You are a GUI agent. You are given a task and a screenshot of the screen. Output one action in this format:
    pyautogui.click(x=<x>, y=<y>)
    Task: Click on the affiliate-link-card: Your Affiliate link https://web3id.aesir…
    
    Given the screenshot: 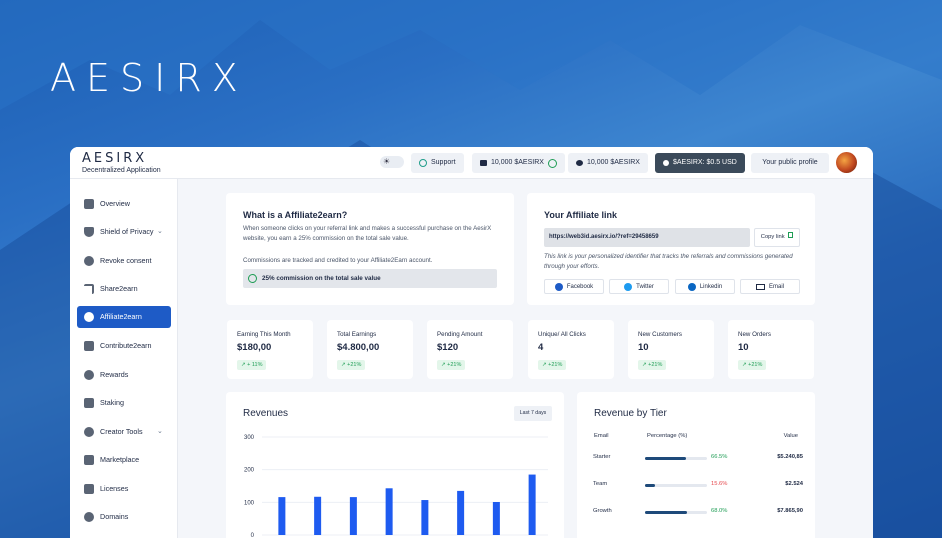 What is the action you would take?
    pyautogui.click(x=671, y=249)
    